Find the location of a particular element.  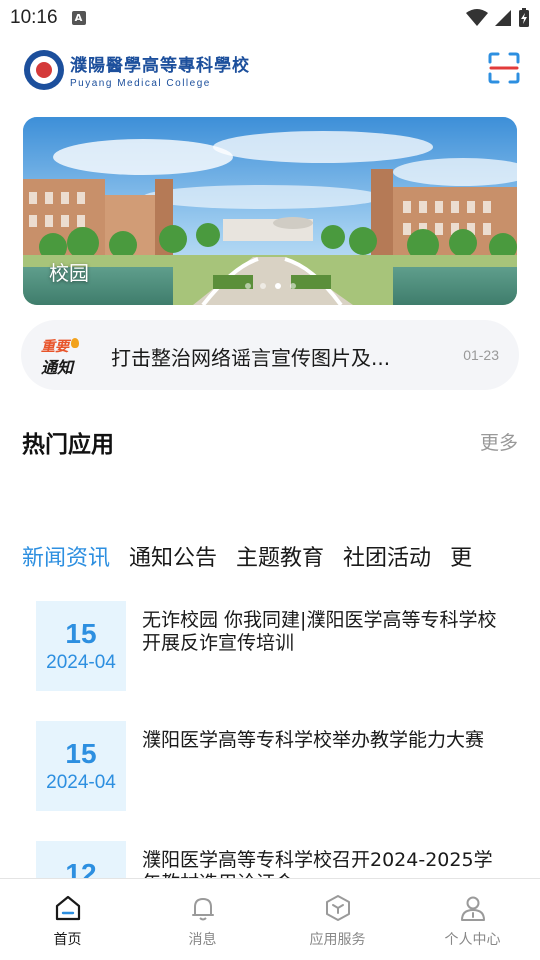

status-bar: 10:16 A is located at coordinates (270, 18).